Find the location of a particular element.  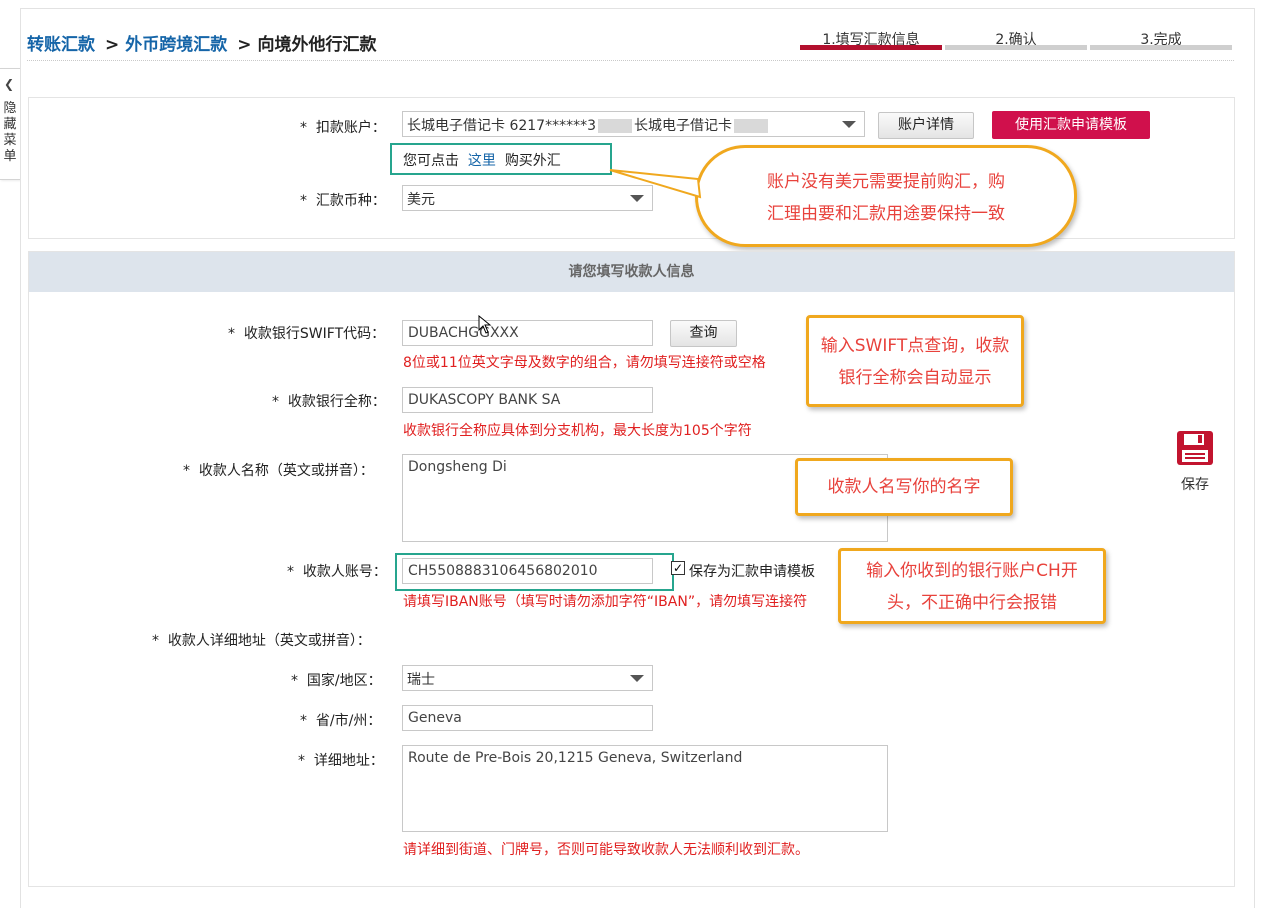

swift-query-button: 查询 is located at coordinates (703, 333).